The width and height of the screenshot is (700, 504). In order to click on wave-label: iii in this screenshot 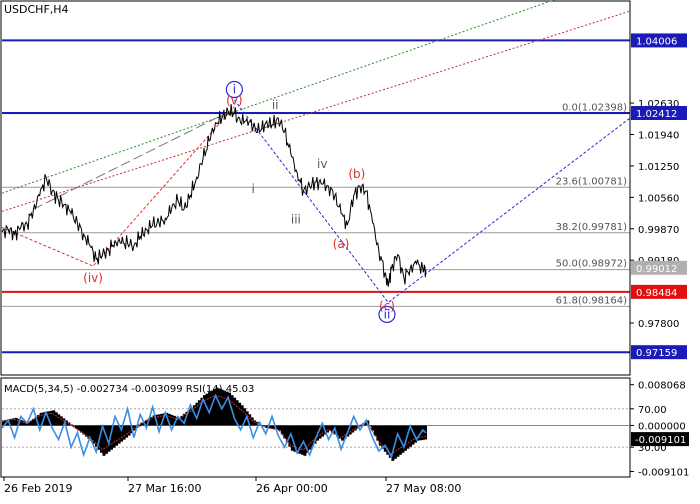, I will do `click(296, 220)`.